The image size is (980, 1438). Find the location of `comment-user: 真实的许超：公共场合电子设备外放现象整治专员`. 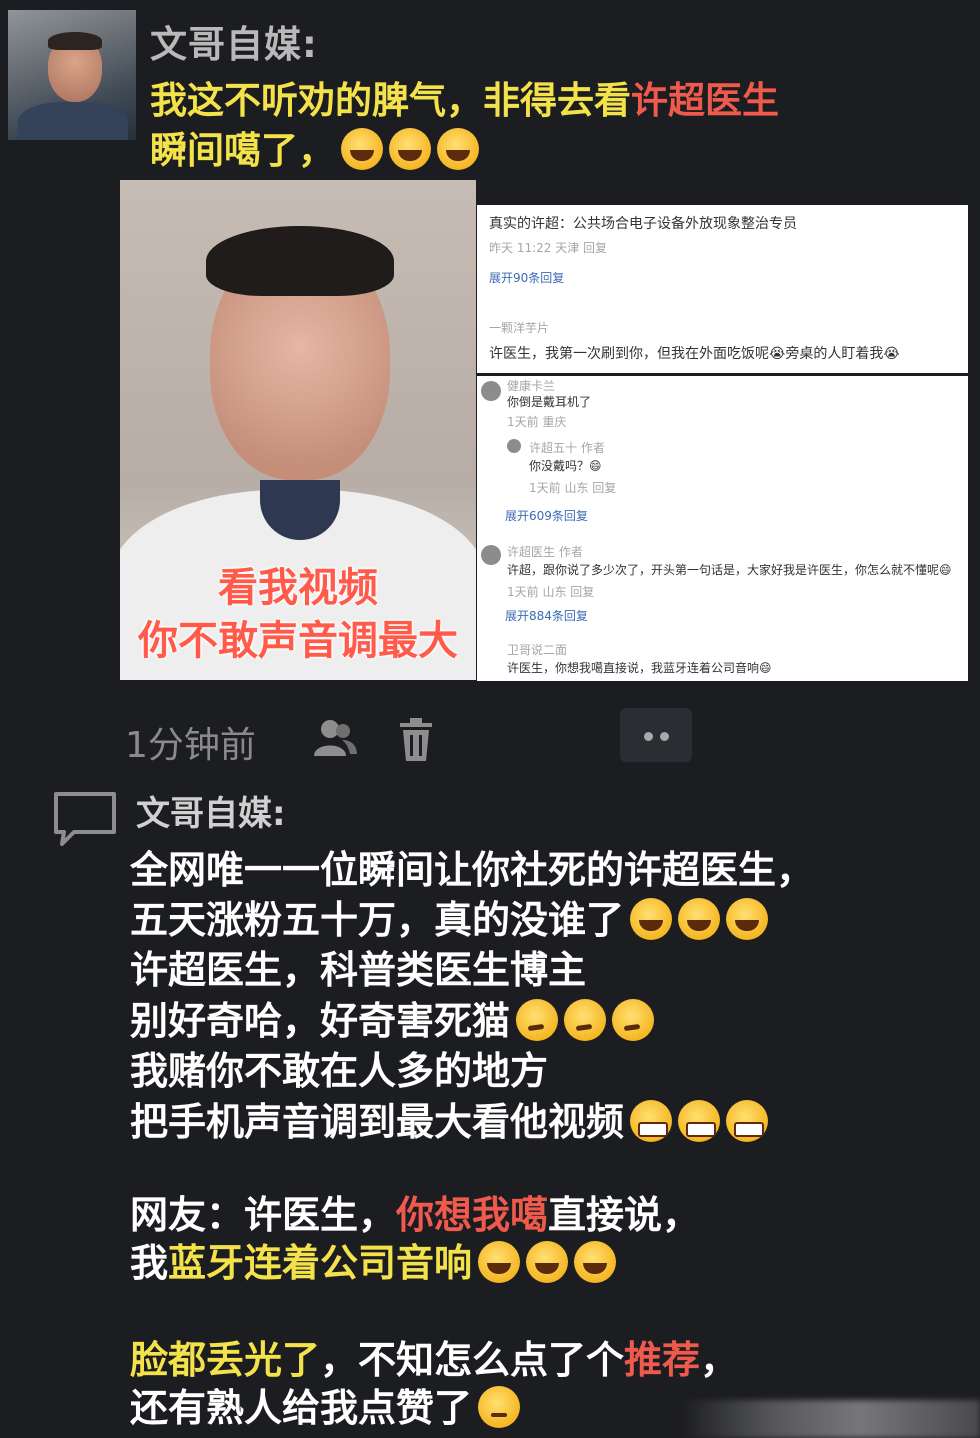

comment-user: 真实的许超：公共场合电子设备外放现象整治专员 is located at coordinates (643, 224).